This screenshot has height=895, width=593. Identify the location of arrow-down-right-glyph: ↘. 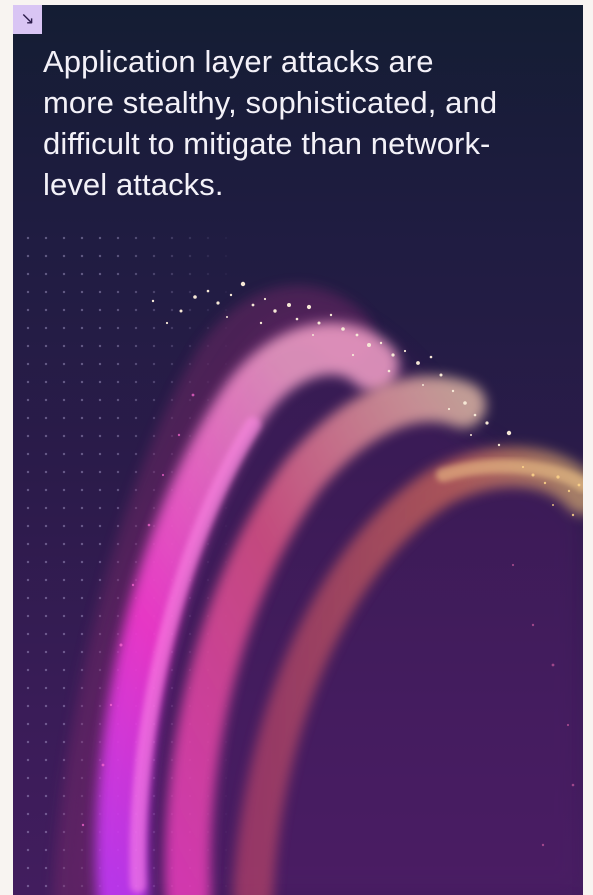
(27, 19).